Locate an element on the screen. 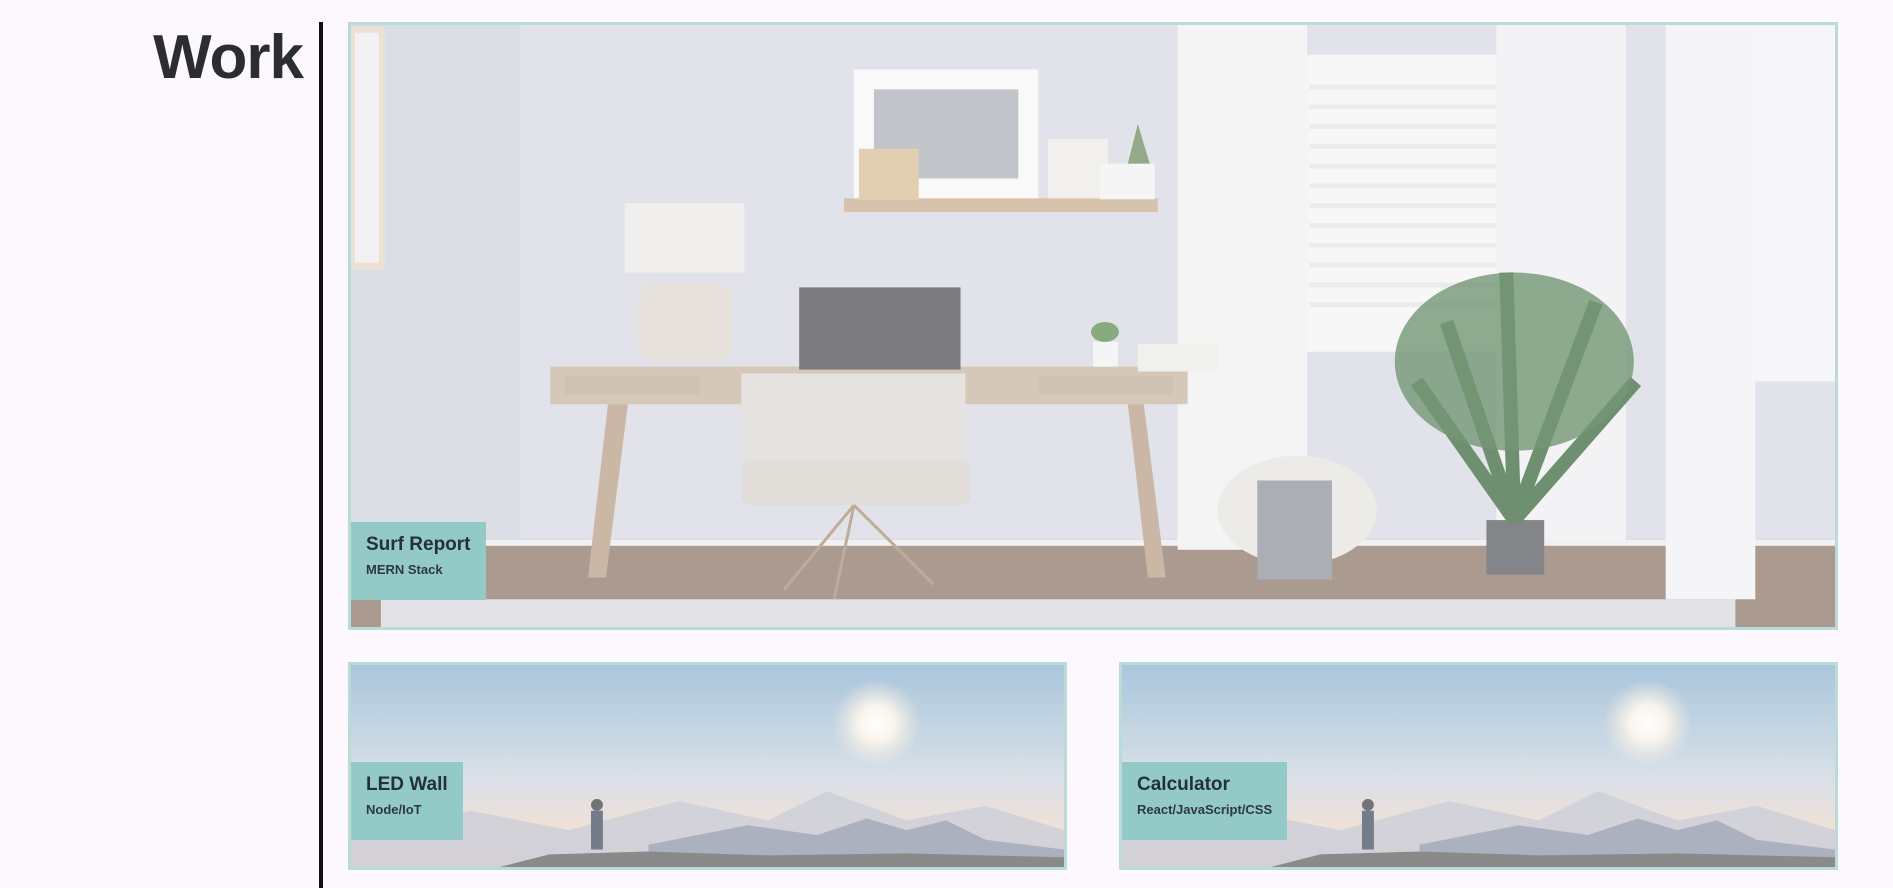 This screenshot has height=888, width=1893. project-title: LED Wall is located at coordinates (407, 784).